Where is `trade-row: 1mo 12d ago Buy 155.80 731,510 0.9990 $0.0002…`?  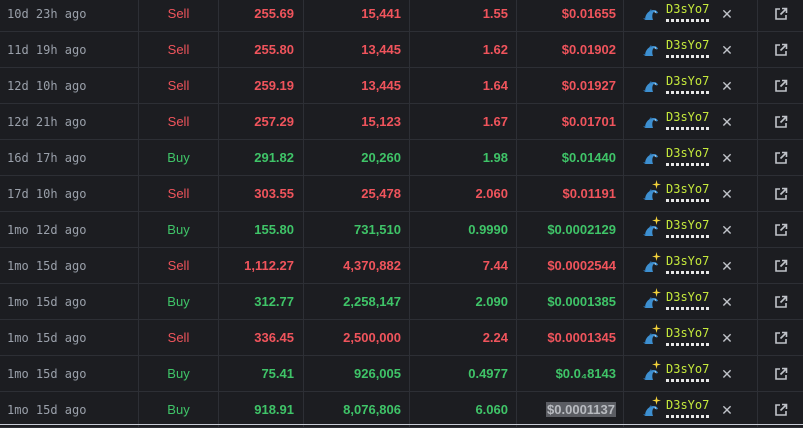 trade-row: 1mo 12d ago Buy 155.80 731,510 0.9990 $0.0002… is located at coordinates (401, 230).